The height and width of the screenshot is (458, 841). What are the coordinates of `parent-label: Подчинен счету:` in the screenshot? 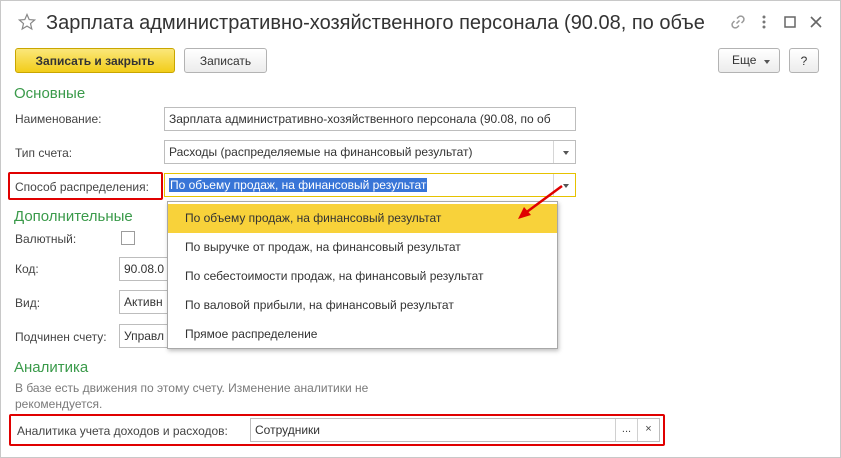 It's located at (61, 337).